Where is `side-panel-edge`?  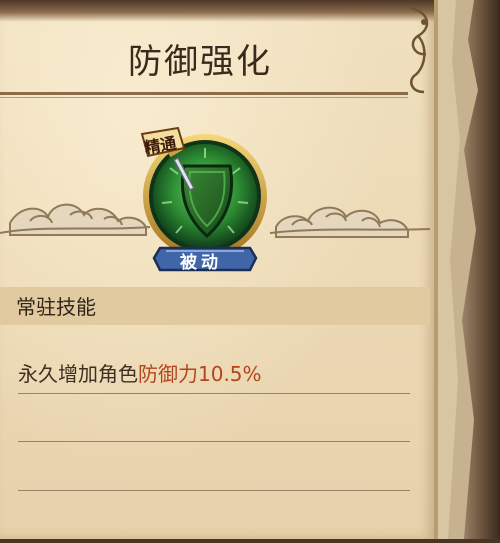 side-panel-edge is located at coordinates (467, 269).